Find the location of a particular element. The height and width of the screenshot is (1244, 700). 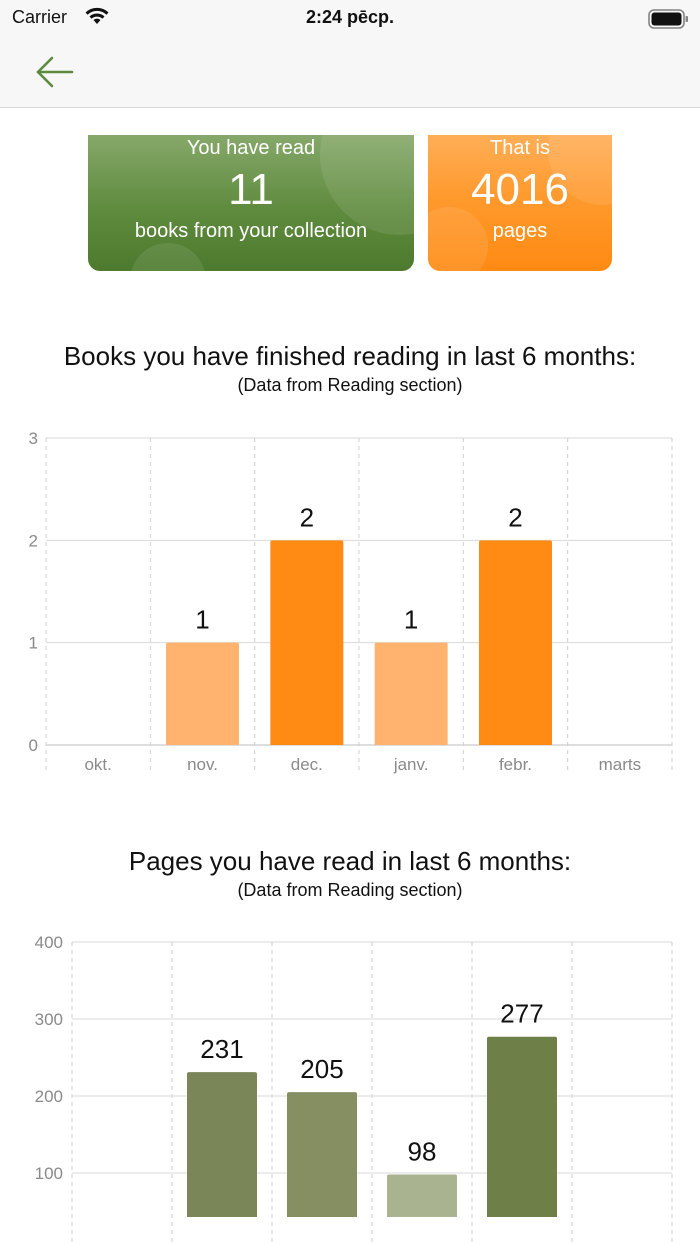

status-time: 2:24 pēcp. is located at coordinates (350, 17).